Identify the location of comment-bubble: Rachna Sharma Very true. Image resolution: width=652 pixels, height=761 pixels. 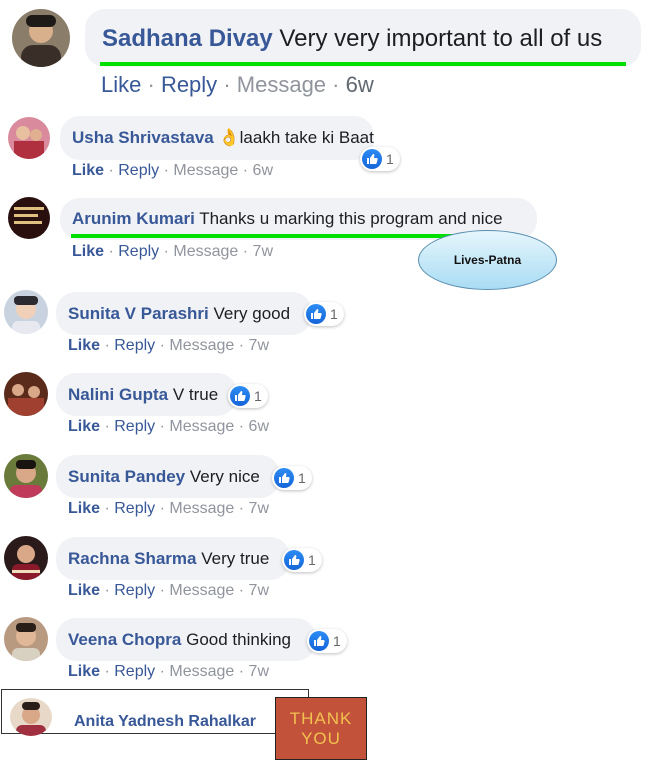
(173, 558).